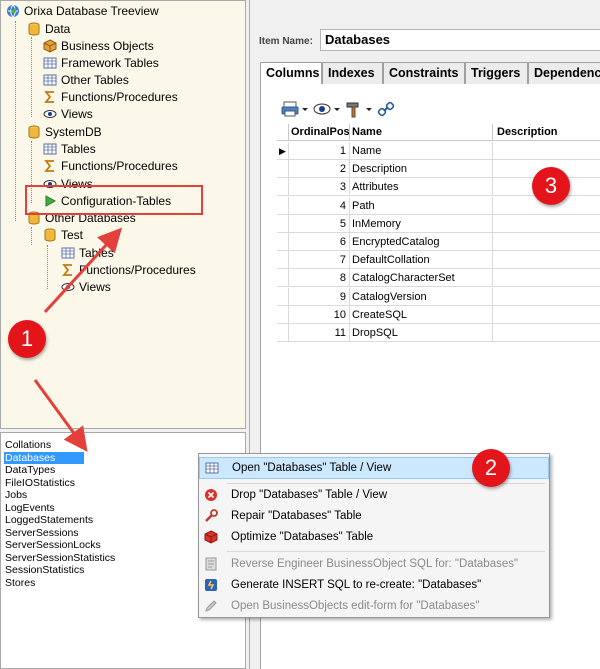  I want to click on list-item: SessionStatistics, so click(46, 570).